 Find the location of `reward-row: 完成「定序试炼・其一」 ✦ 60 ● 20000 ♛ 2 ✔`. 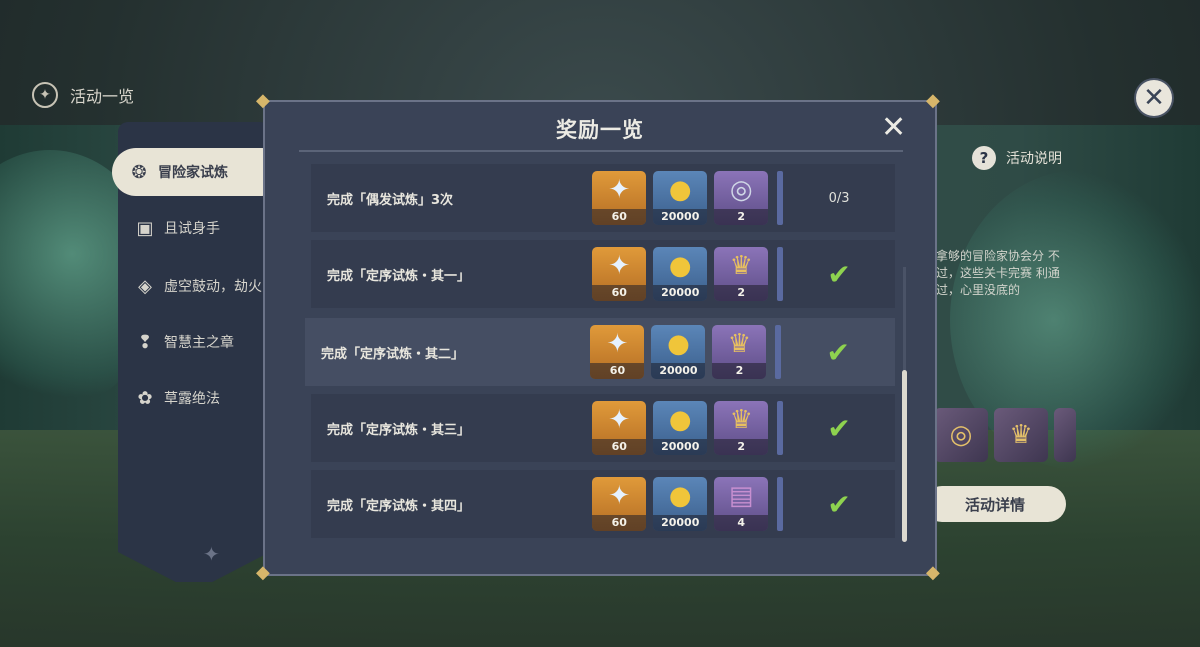

reward-row: 完成「定序试炼・其一」 ✦ 60 ● 20000 ♛ 2 ✔ is located at coordinates (603, 274).